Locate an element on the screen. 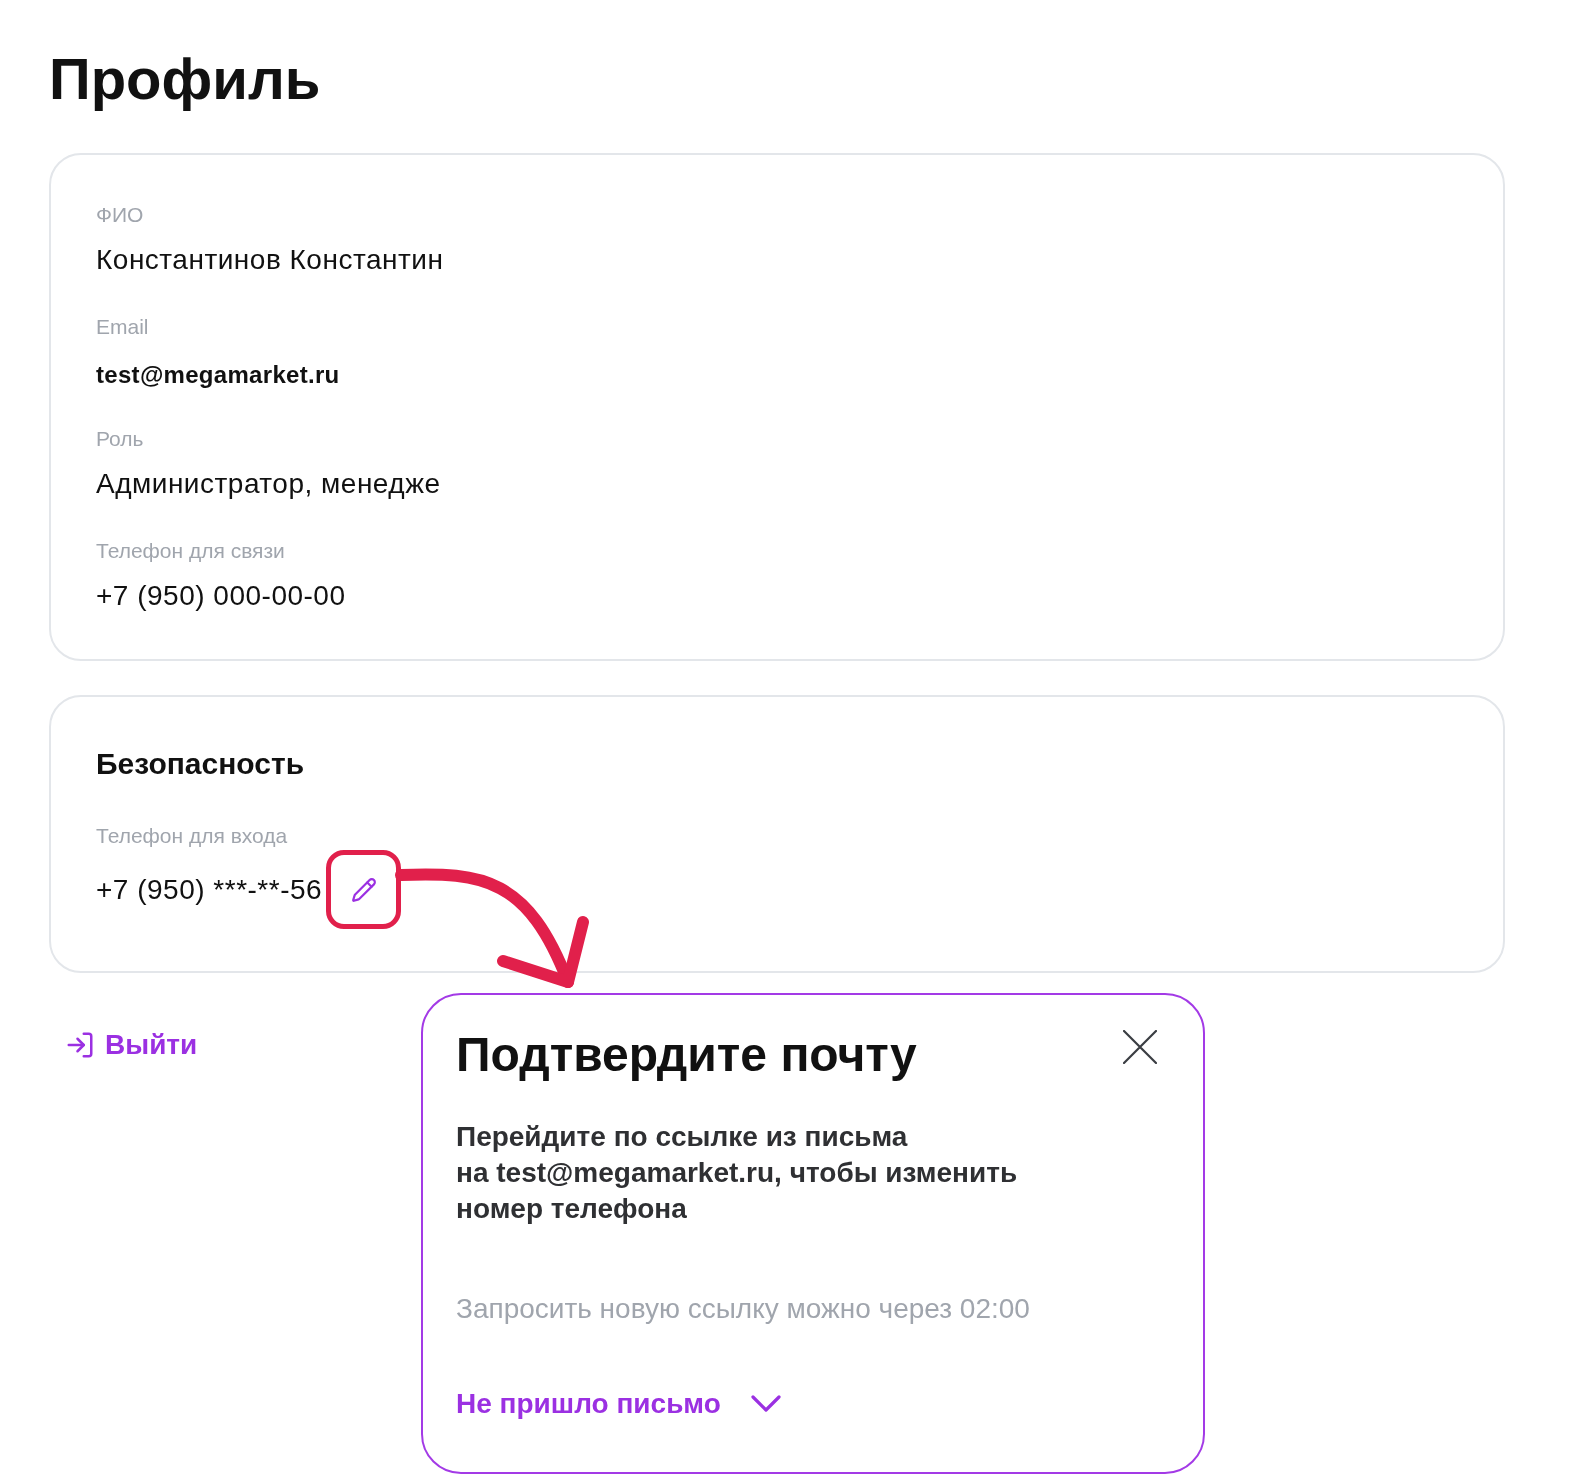  dialog-message: Перейдите по ссылке из письма на test@megamarket.ru, чтобы изменить номер телефона is located at coordinates (737, 1173).